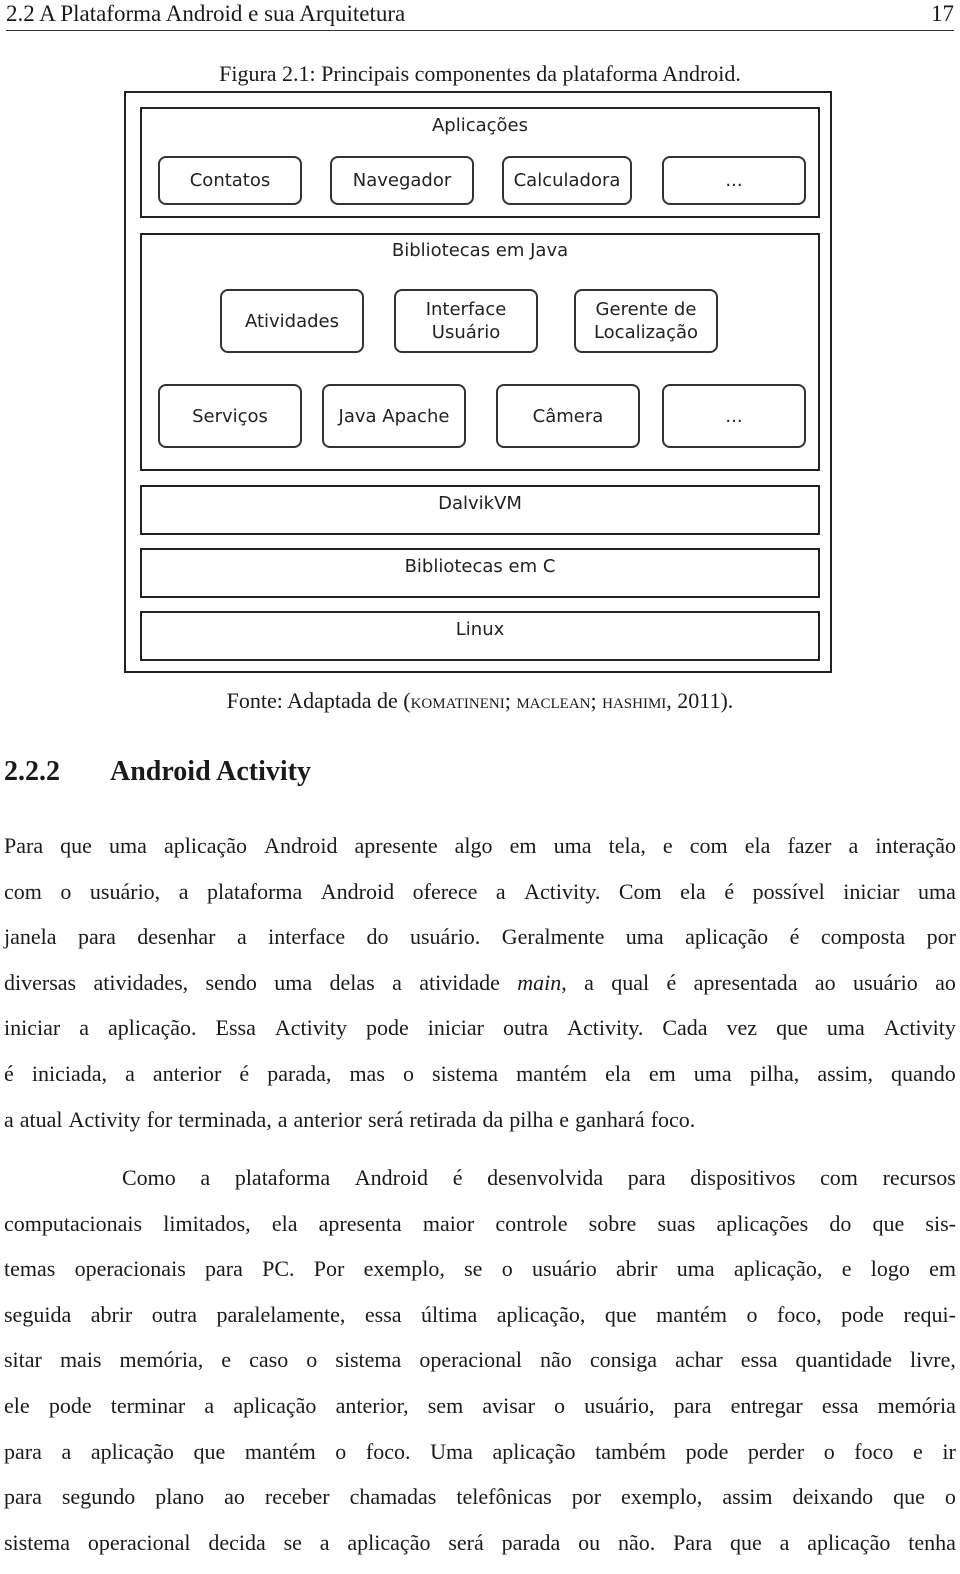 The width and height of the screenshot is (960, 1574). I want to click on word: mais, so click(80, 1360).